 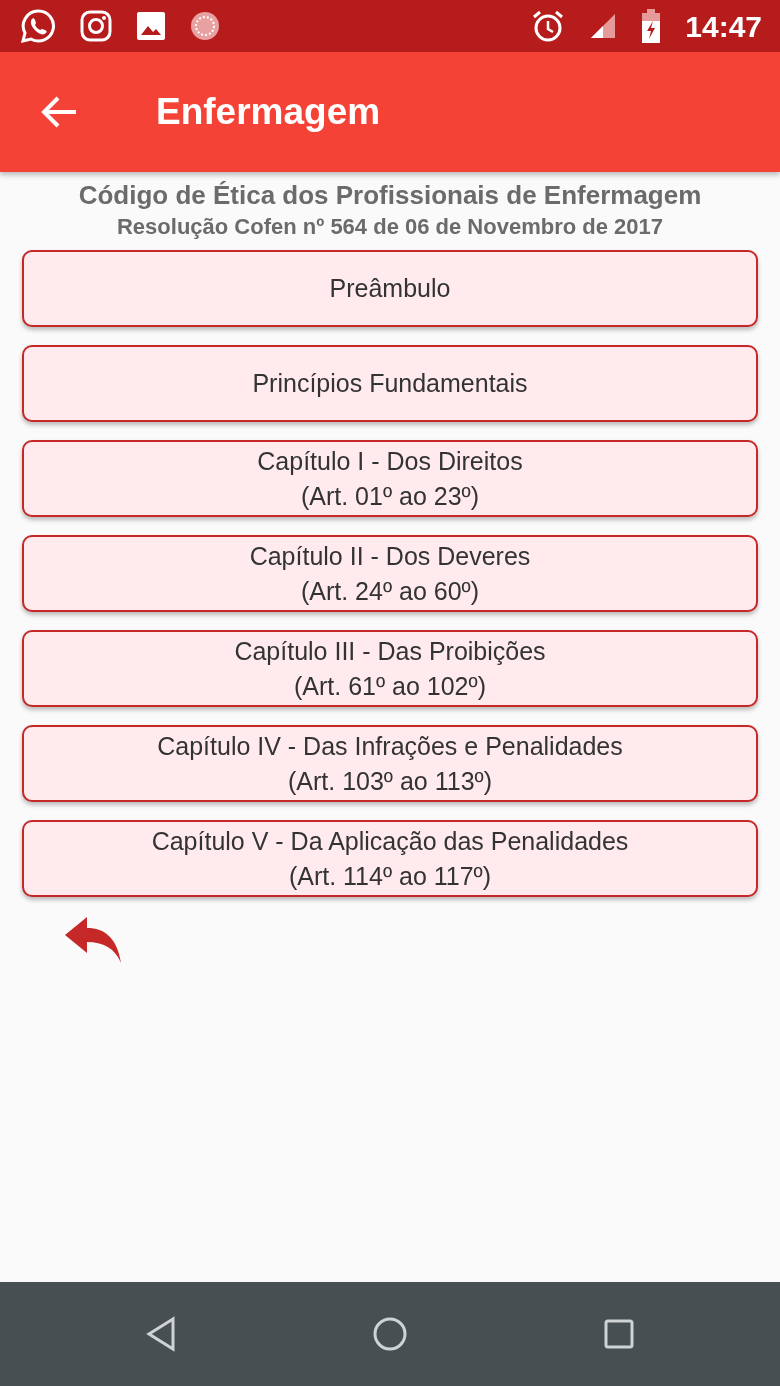 What do you see at coordinates (390, 227) in the screenshot?
I see `page-subtitle: Resolução Cofen nº 564 de 06 de Novembro de 2017` at bounding box center [390, 227].